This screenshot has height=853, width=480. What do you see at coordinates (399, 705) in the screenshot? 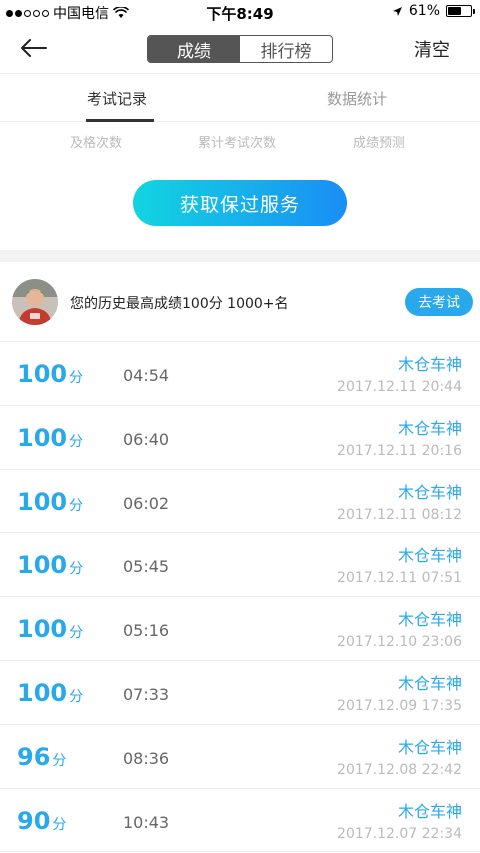
I see `record-datetime: 2017.12.09 17:35` at bounding box center [399, 705].